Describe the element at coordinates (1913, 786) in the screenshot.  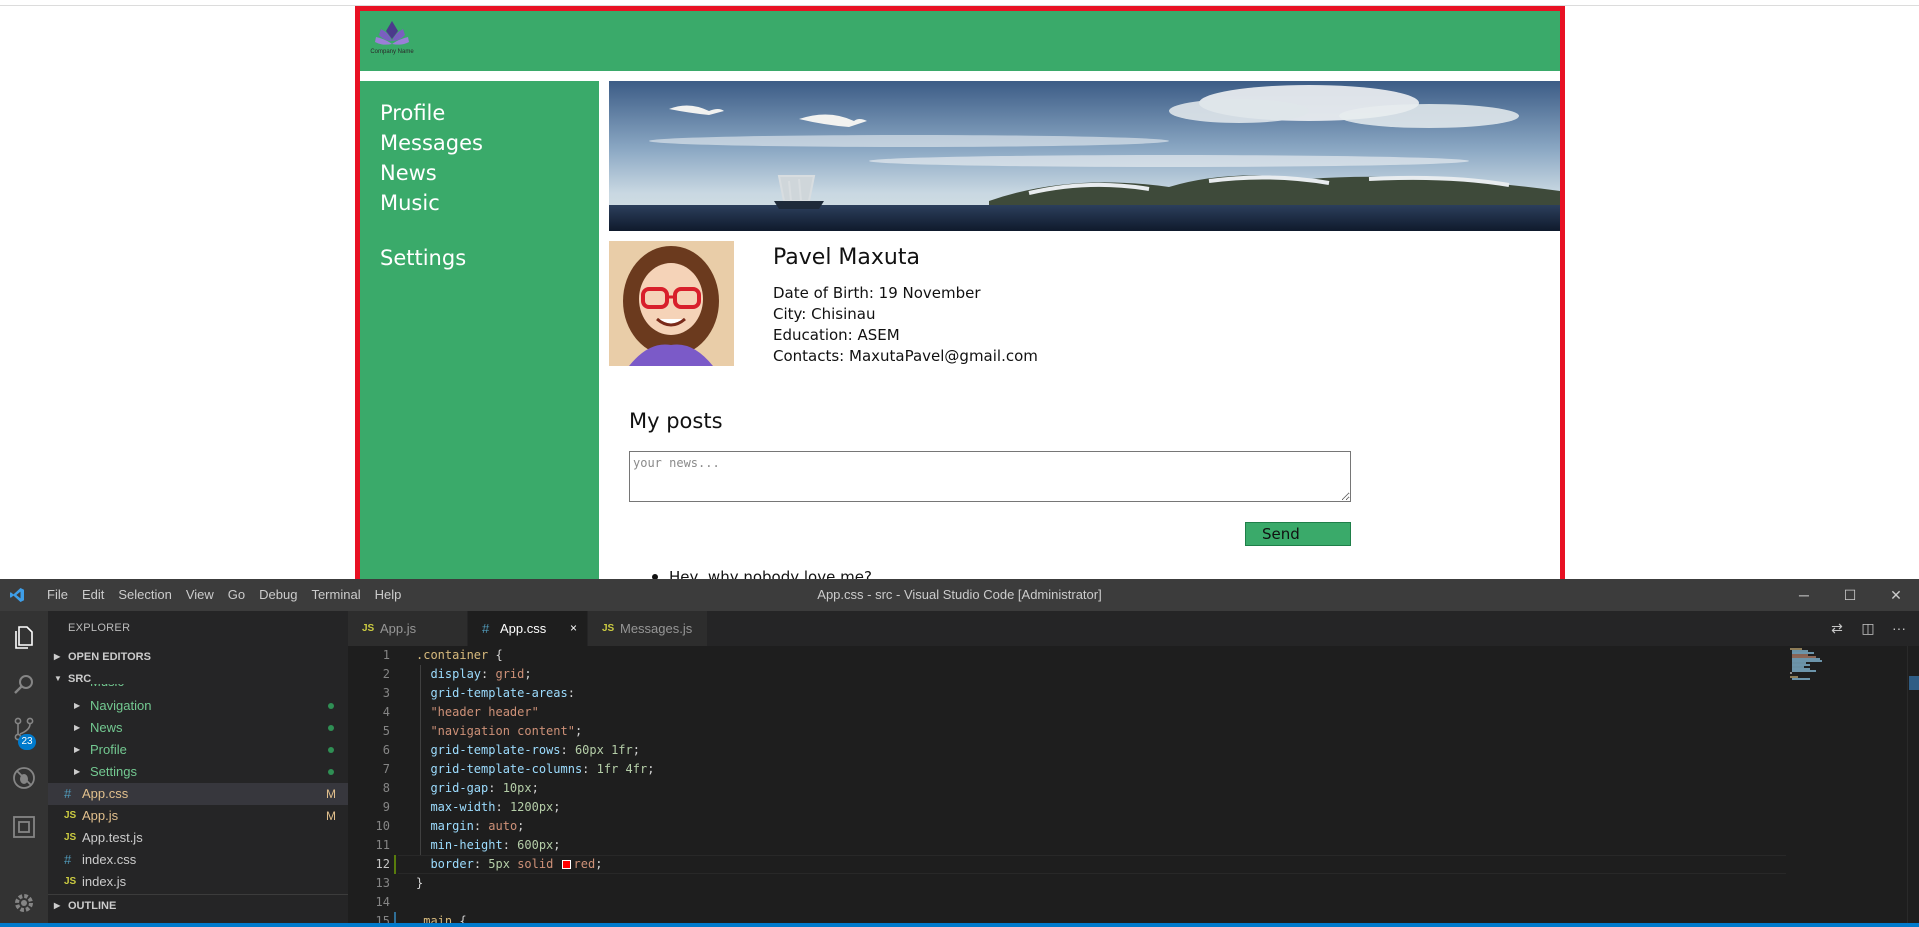
I see `editor-scrollbar` at that location.